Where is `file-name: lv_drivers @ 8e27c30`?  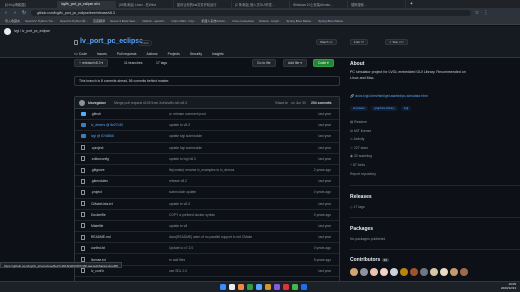 file-name: lv_drivers @ 8e27c30 is located at coordinates (107, 125).